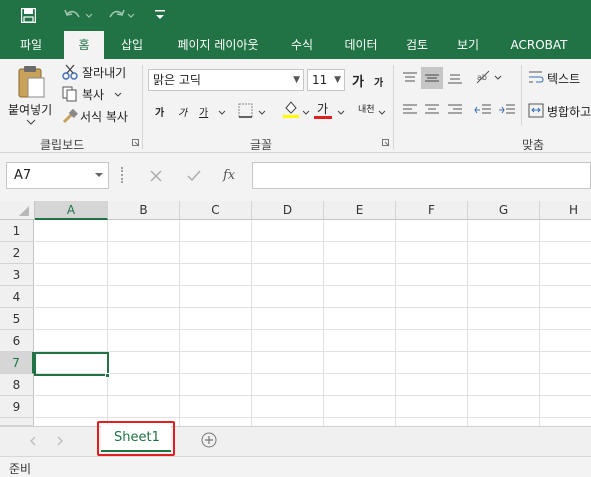  What do you see at coordinates (30, 110) in the screenshot?
I see `paste-label: 붙여넣기` at bounding box center [30, 110].